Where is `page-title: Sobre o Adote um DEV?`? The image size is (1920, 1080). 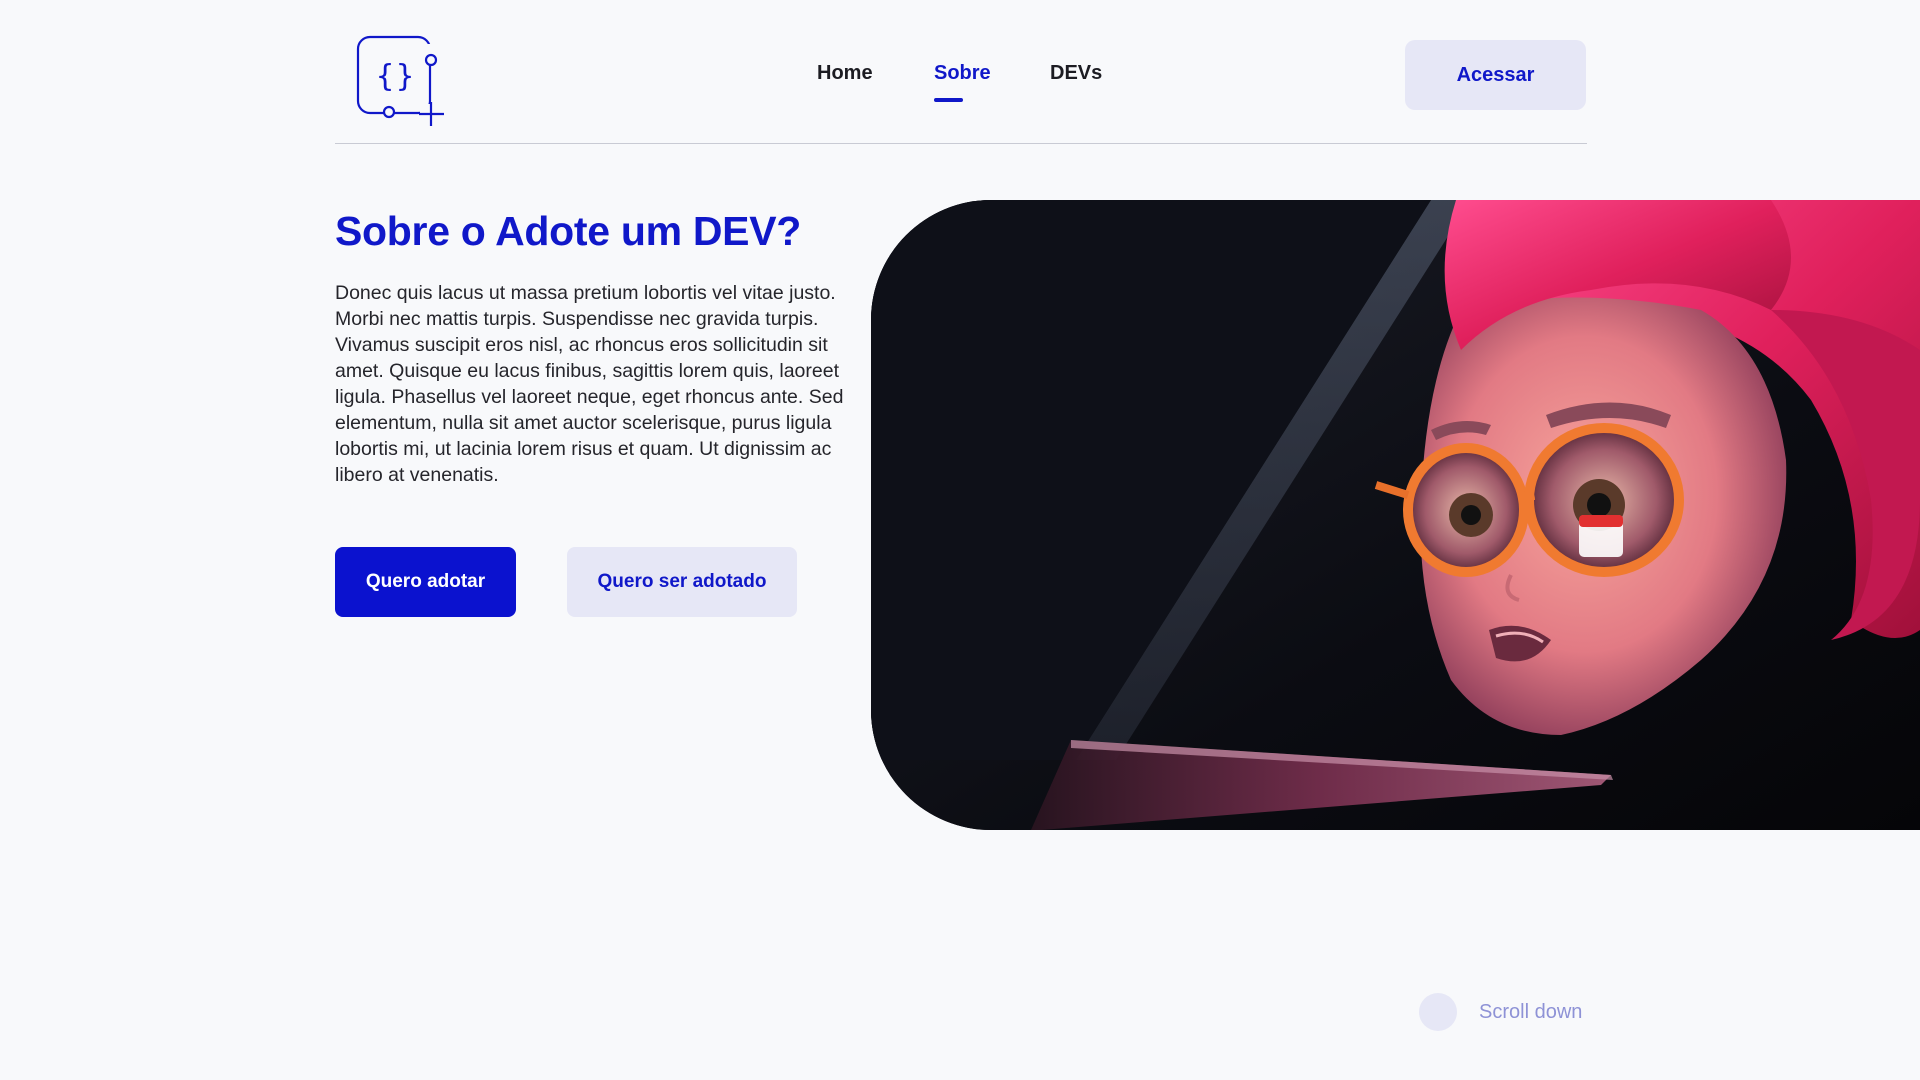
page-title: Sobre o Adote um DEV? is located at coordinates (568, 231).